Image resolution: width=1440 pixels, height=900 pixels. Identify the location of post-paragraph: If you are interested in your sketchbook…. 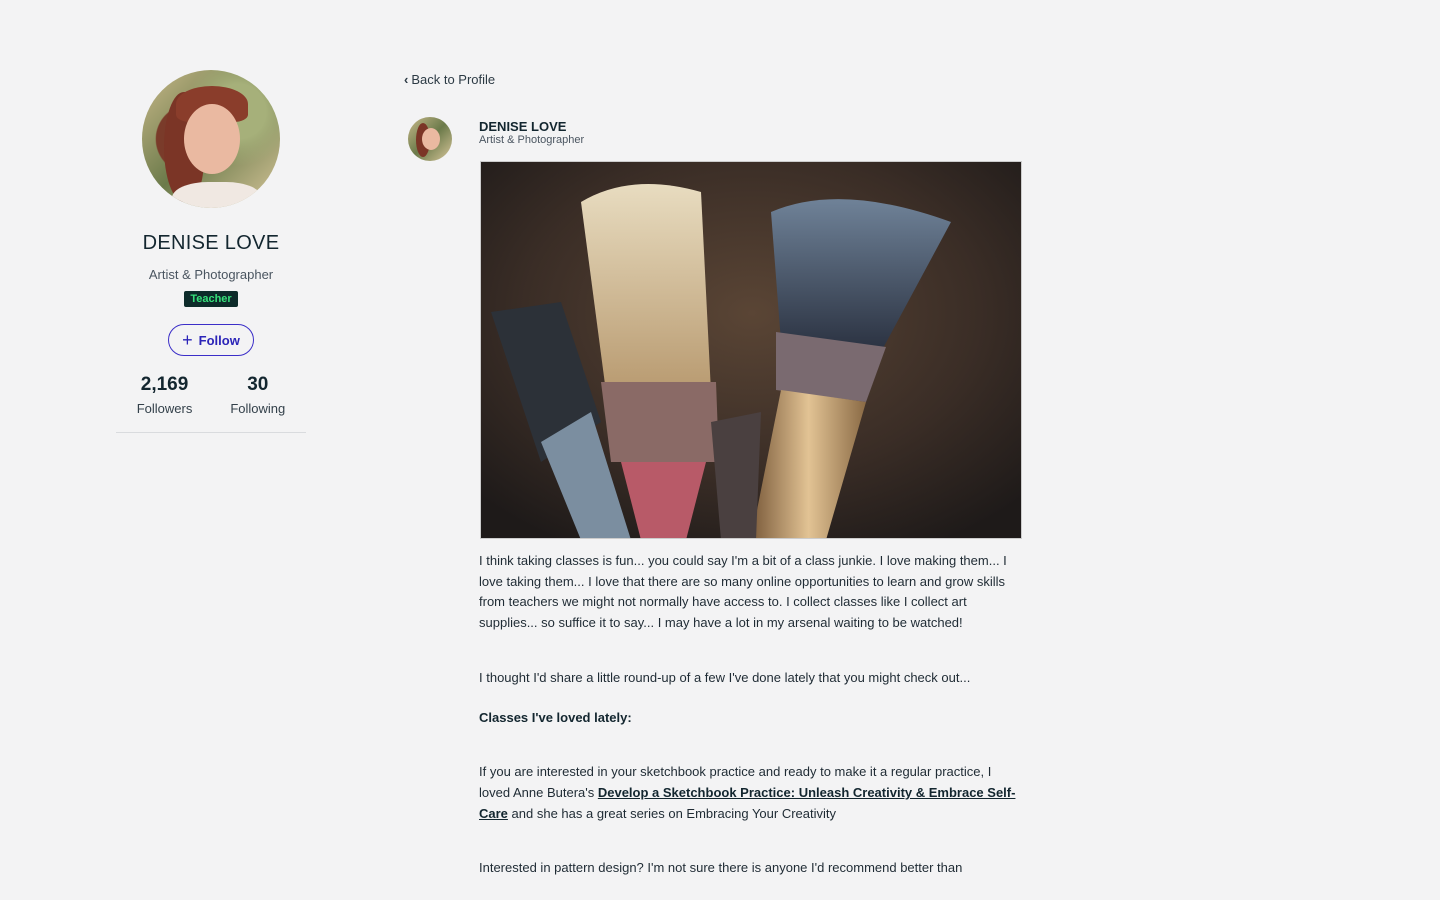
(747, 792).